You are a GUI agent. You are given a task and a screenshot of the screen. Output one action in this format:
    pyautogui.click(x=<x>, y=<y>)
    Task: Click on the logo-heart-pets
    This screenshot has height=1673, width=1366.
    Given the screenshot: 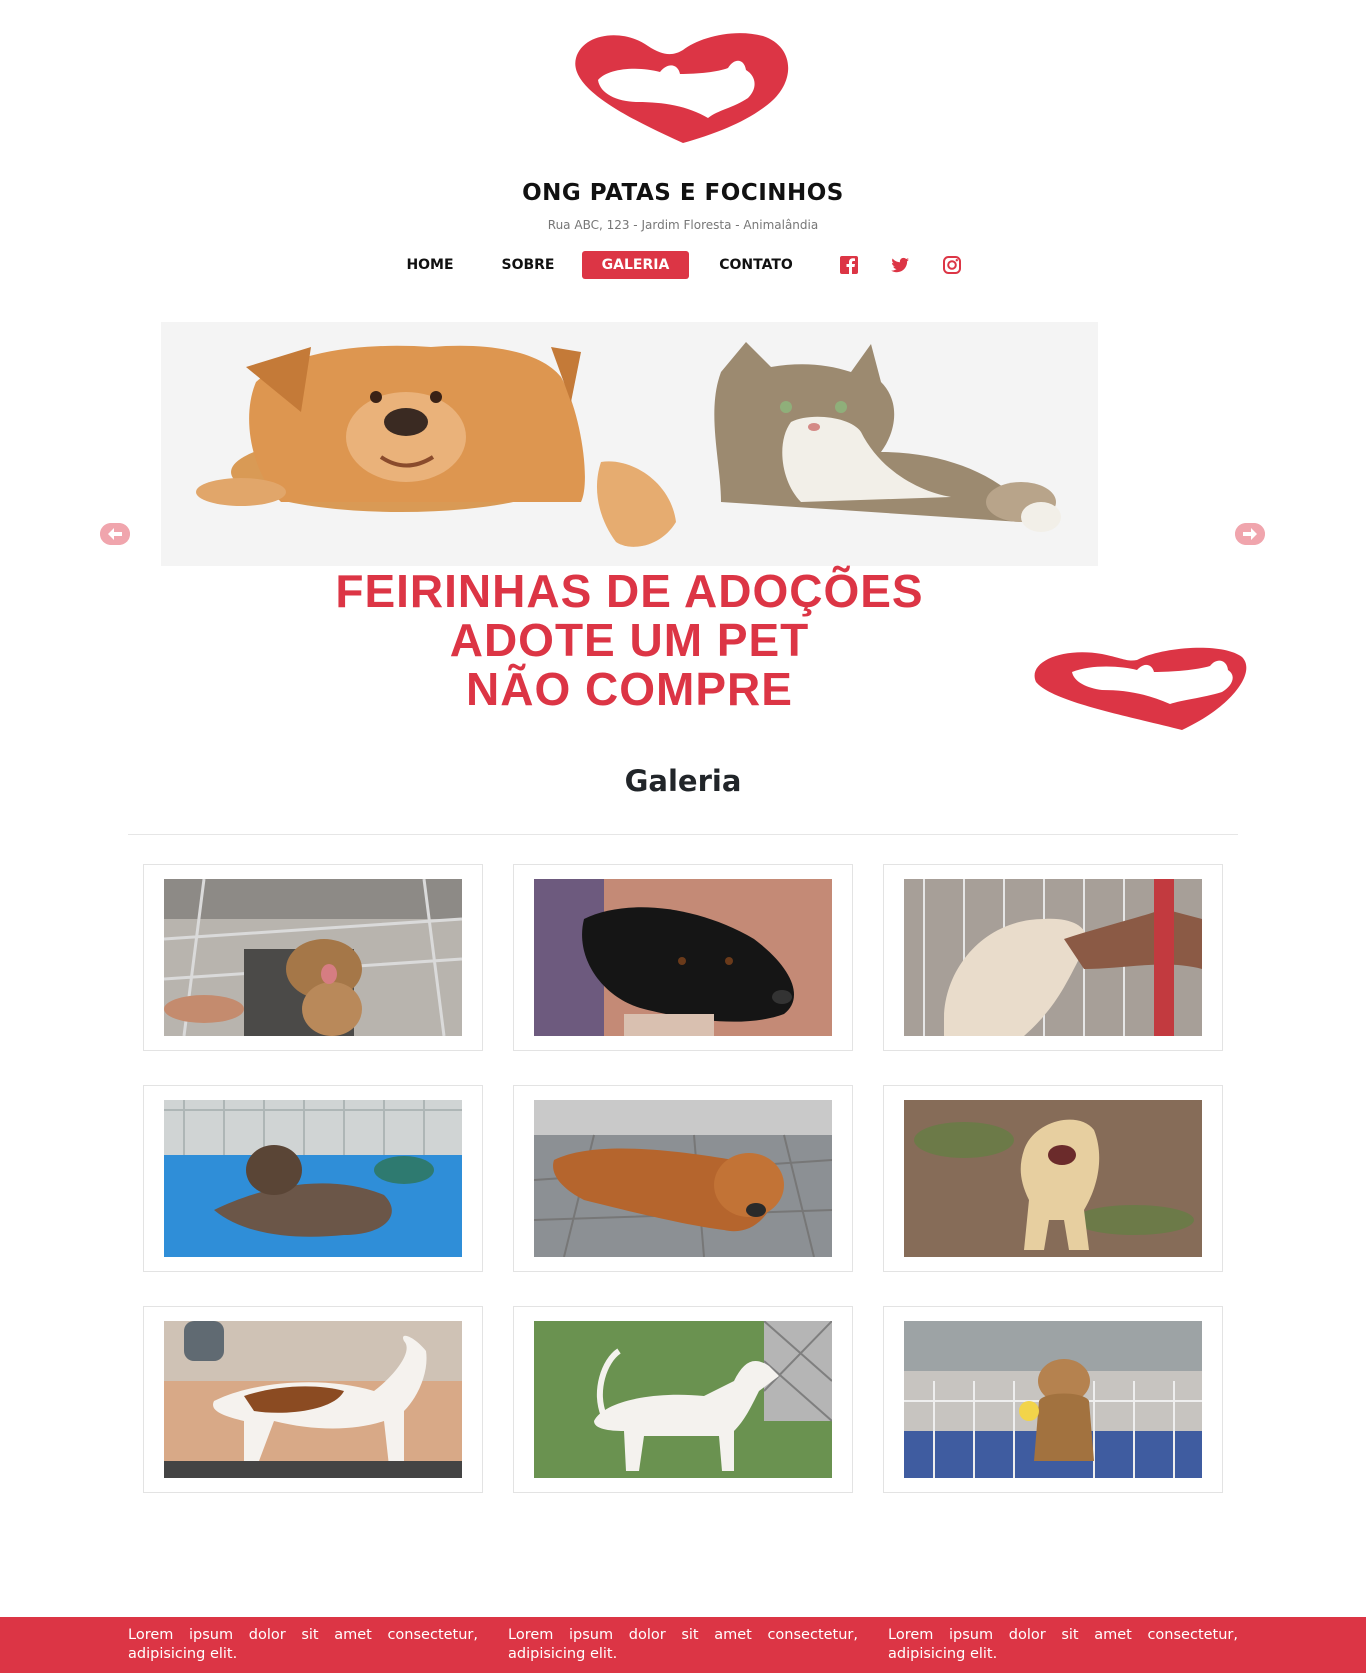 What is the action you would take?
    pyautogui.click(x=682, y=88)
    